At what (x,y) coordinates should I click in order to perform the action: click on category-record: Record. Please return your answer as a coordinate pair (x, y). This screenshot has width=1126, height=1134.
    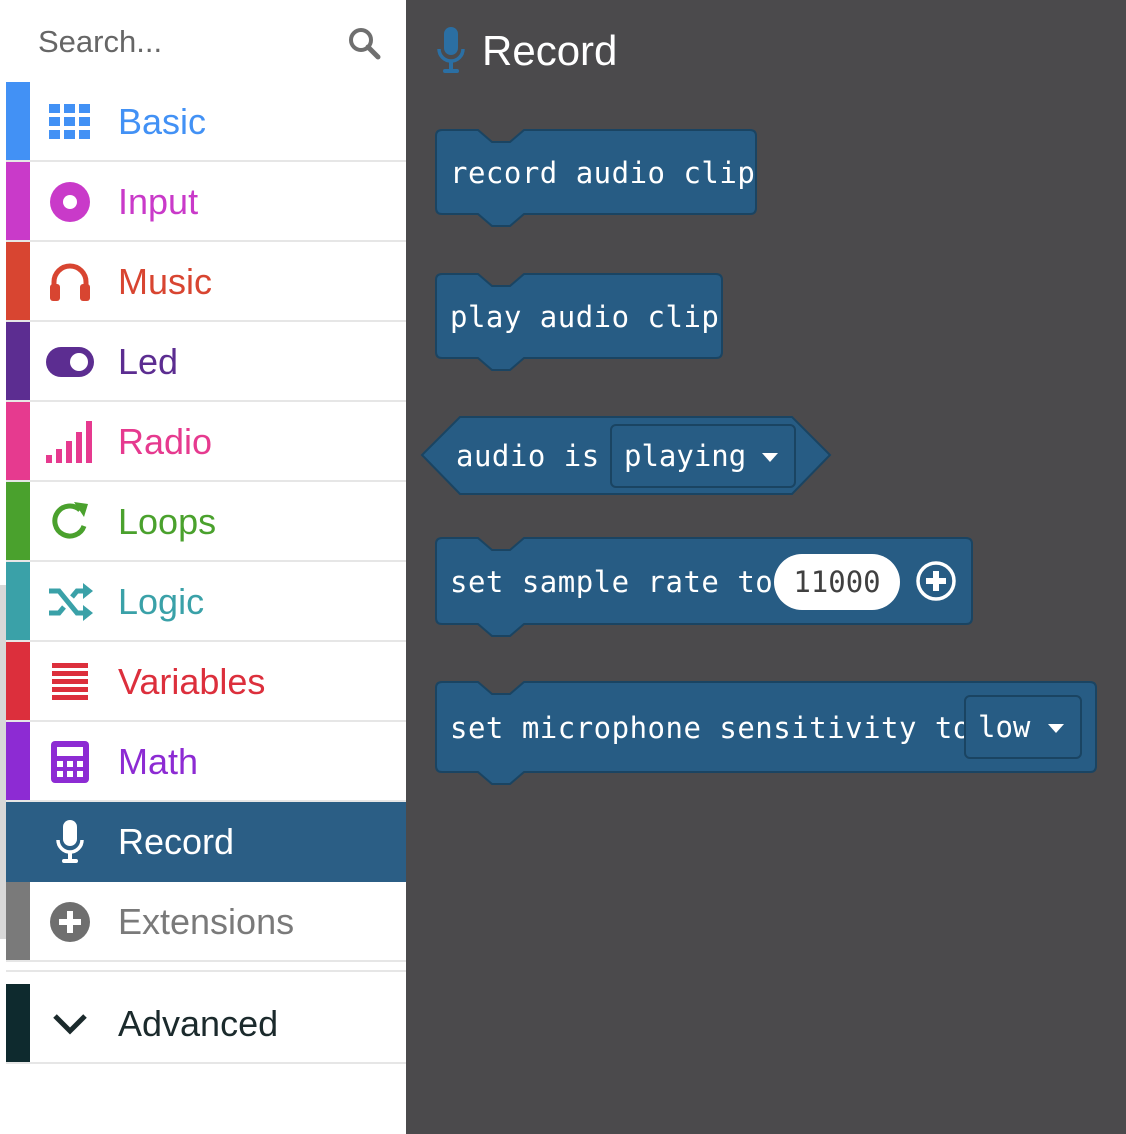
    Looking at the image, I should click on (206, 842).